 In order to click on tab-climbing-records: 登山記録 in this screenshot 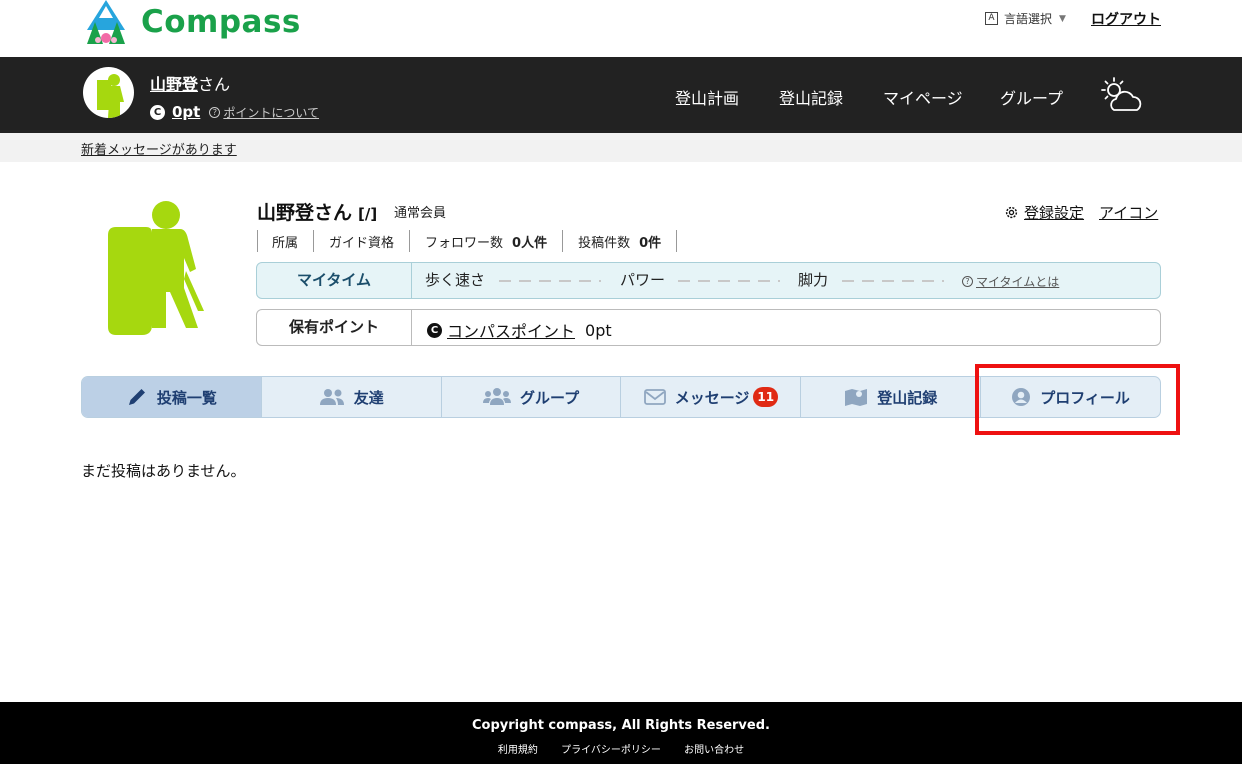, I will do `click(890, 397)`.